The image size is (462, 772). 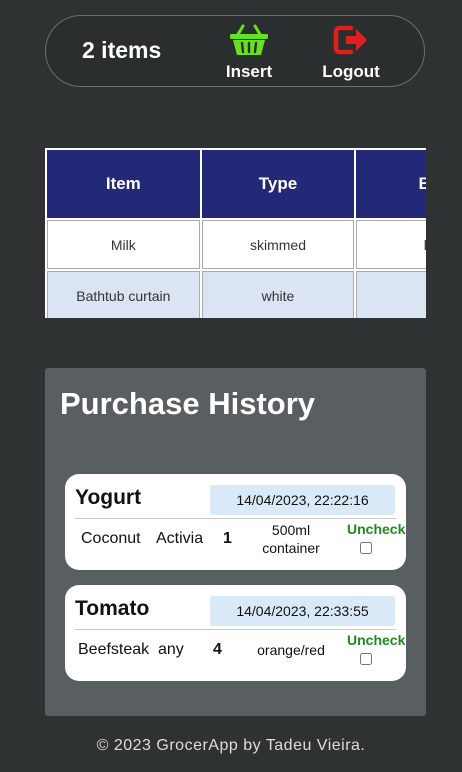 I want to click on table-cell: Milk, so click(x=123, y=244).